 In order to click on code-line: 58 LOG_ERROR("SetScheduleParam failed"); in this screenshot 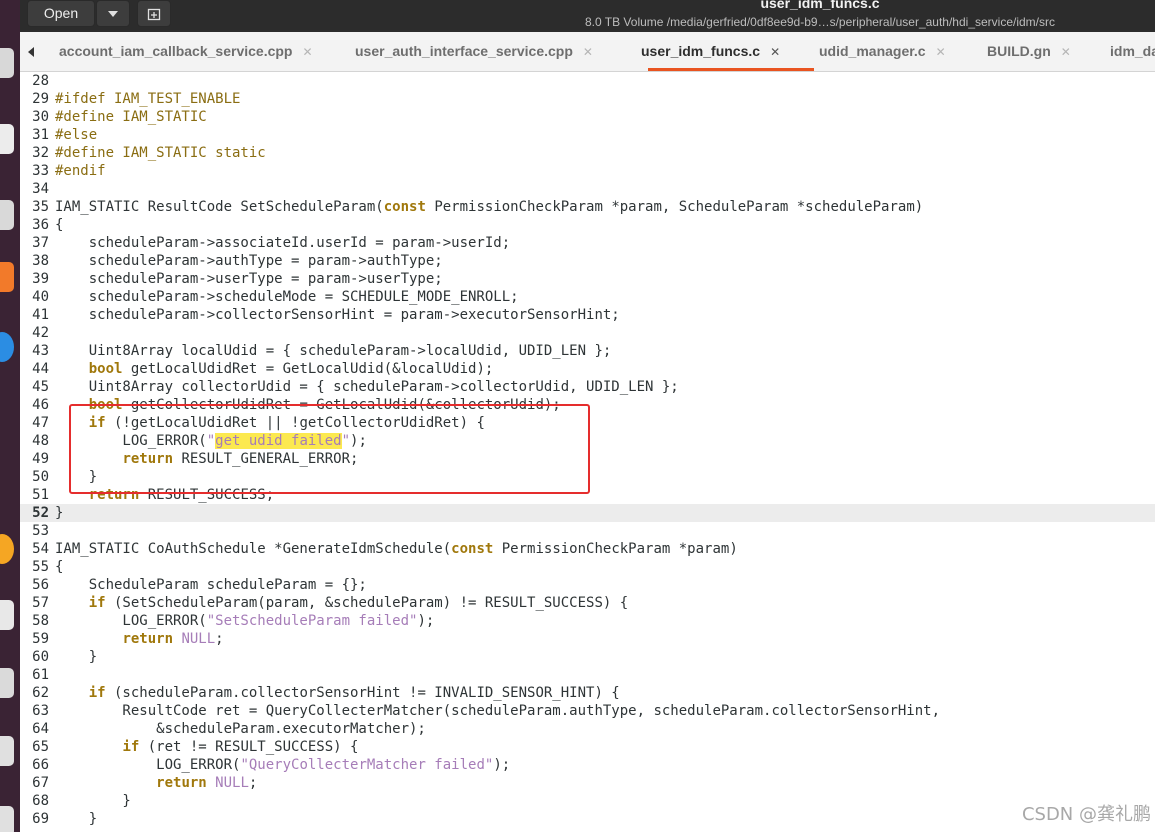, I will do `click(587, 621)`.